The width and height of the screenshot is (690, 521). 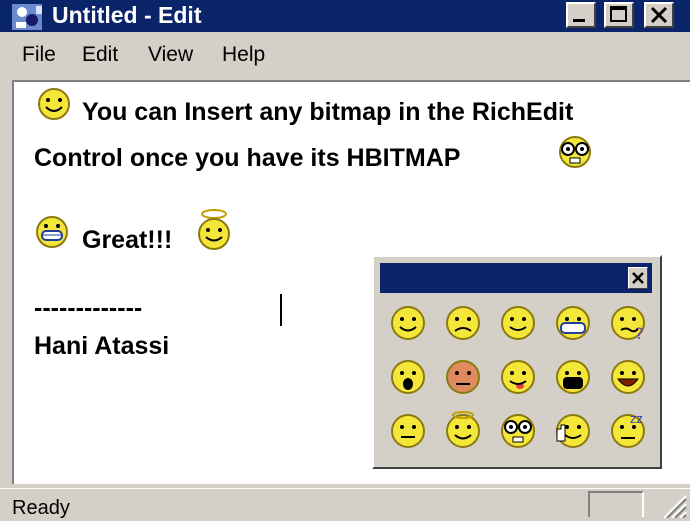 I want to click on smile-emoticon-button, so click(x=408, y=323).